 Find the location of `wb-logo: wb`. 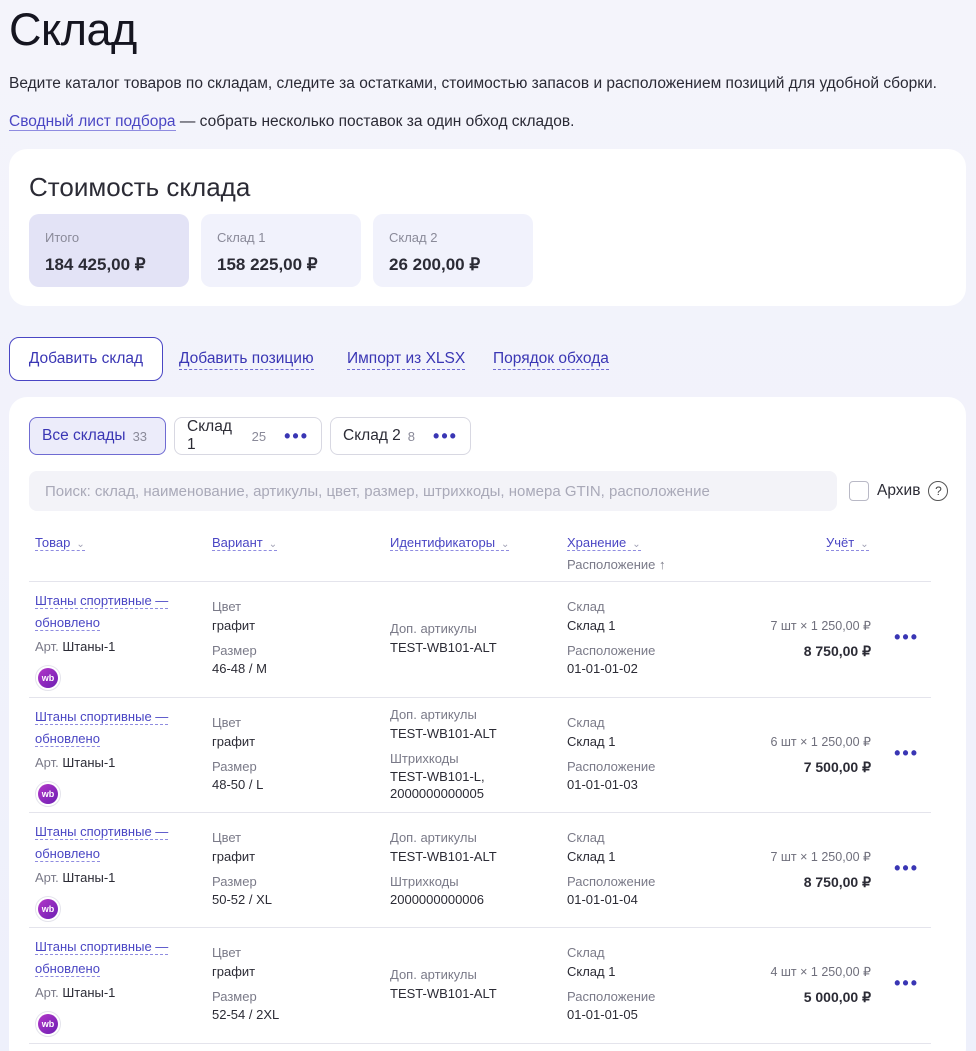

wb-logo: wb is located at coordinates (48, 1024).